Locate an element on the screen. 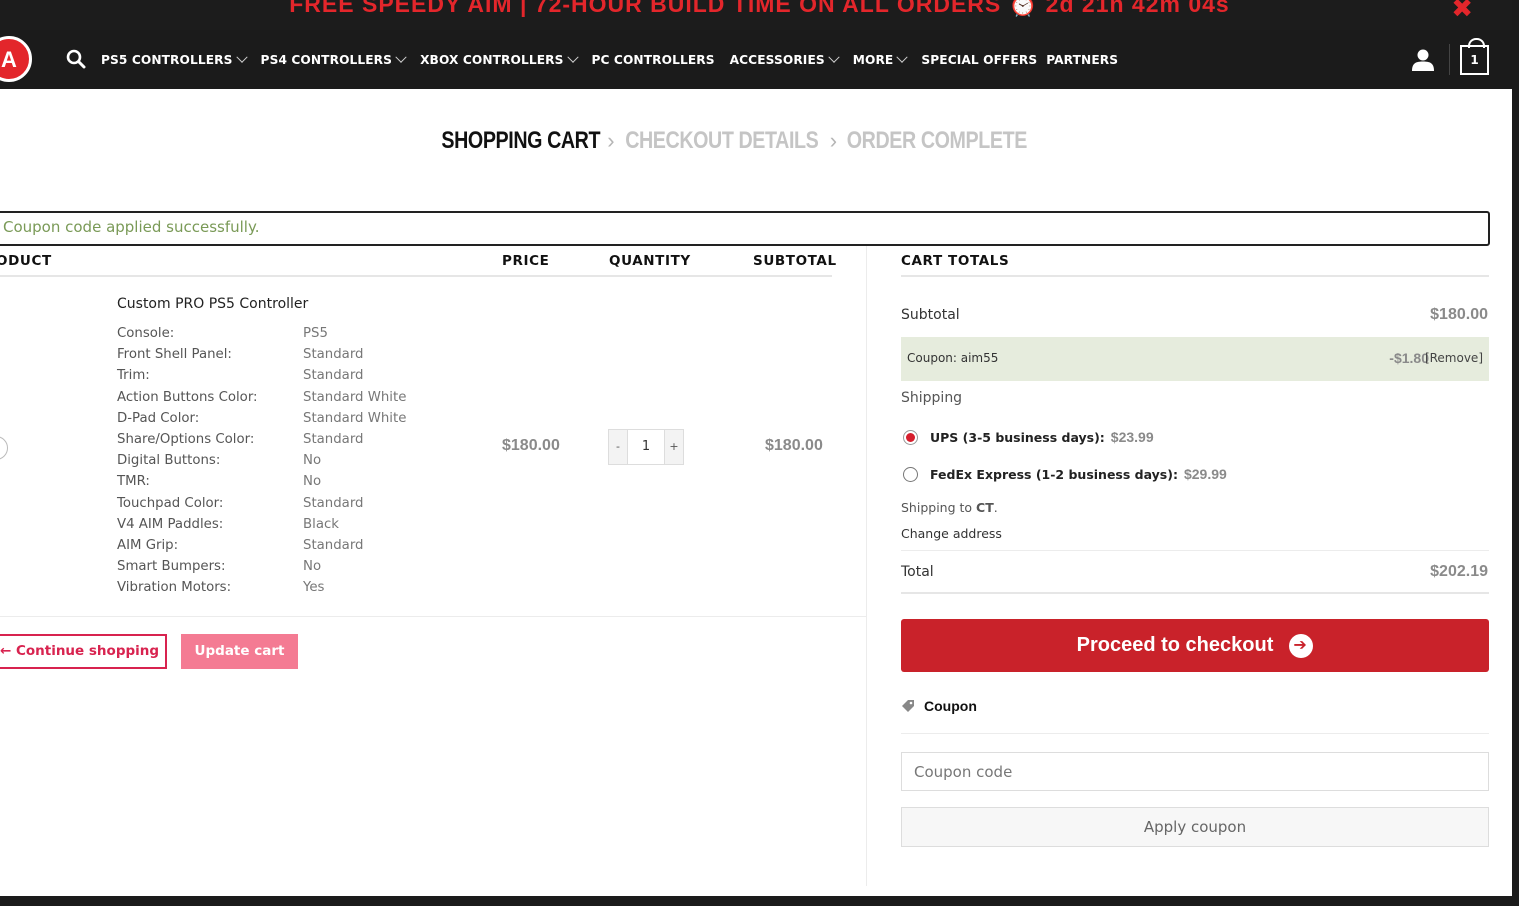 Image resolution: width=1519 pixels, height=906 pixels. shipping-option-name: UPS (3-5 business days): is located at coordinates (1017, 437).